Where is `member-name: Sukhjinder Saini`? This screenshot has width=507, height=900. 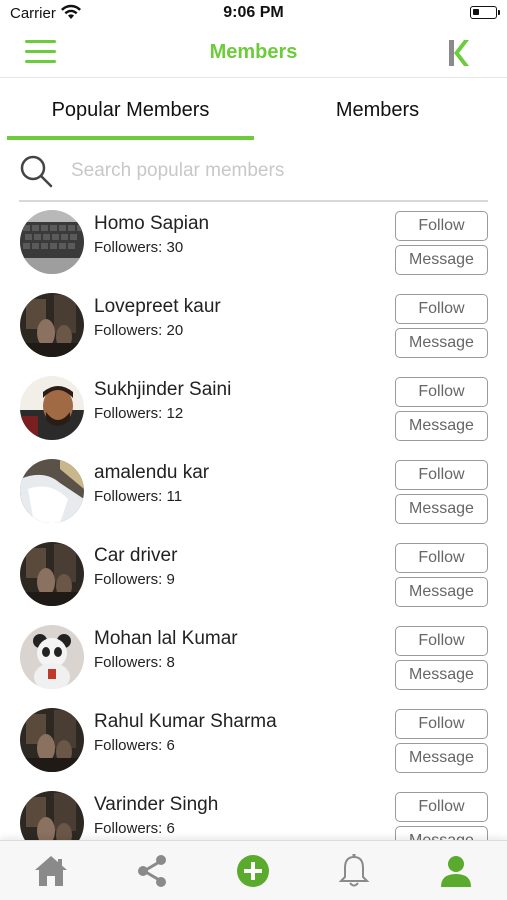
member-name: Sukhjinder Saini is located at coordinates (162, 390).